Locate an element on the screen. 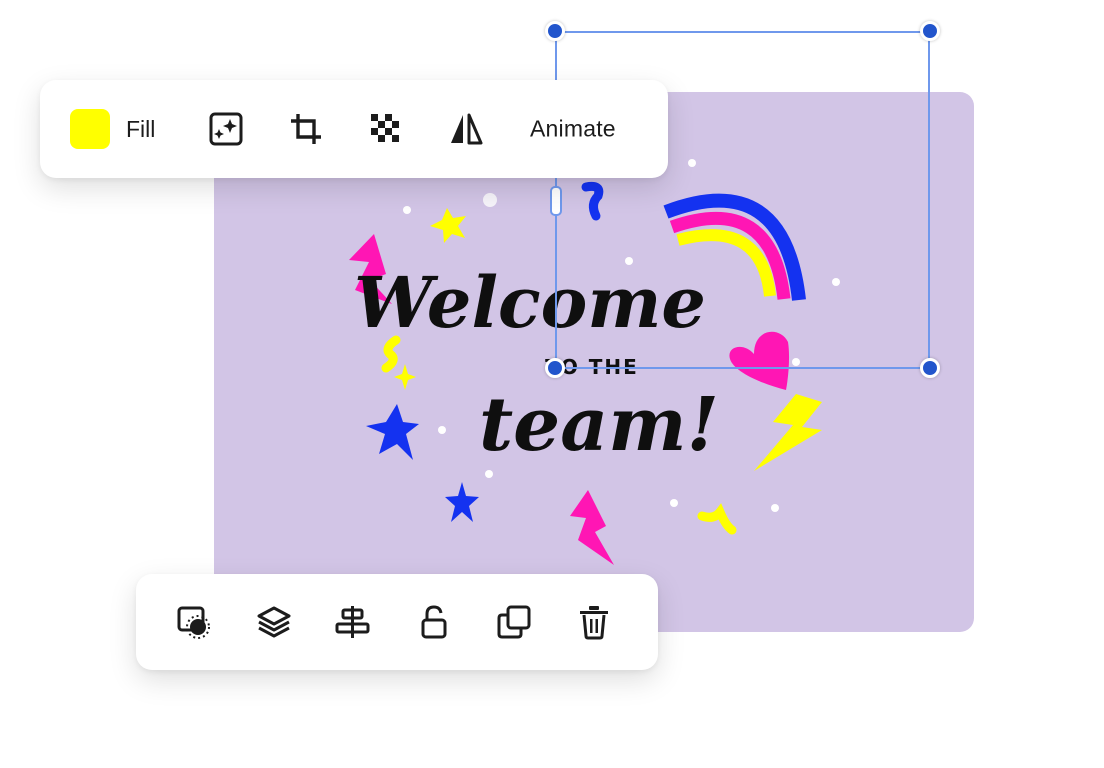 This screenshot has height=768, width=1104. selection-handle-left is located at coordinates (556, 201).